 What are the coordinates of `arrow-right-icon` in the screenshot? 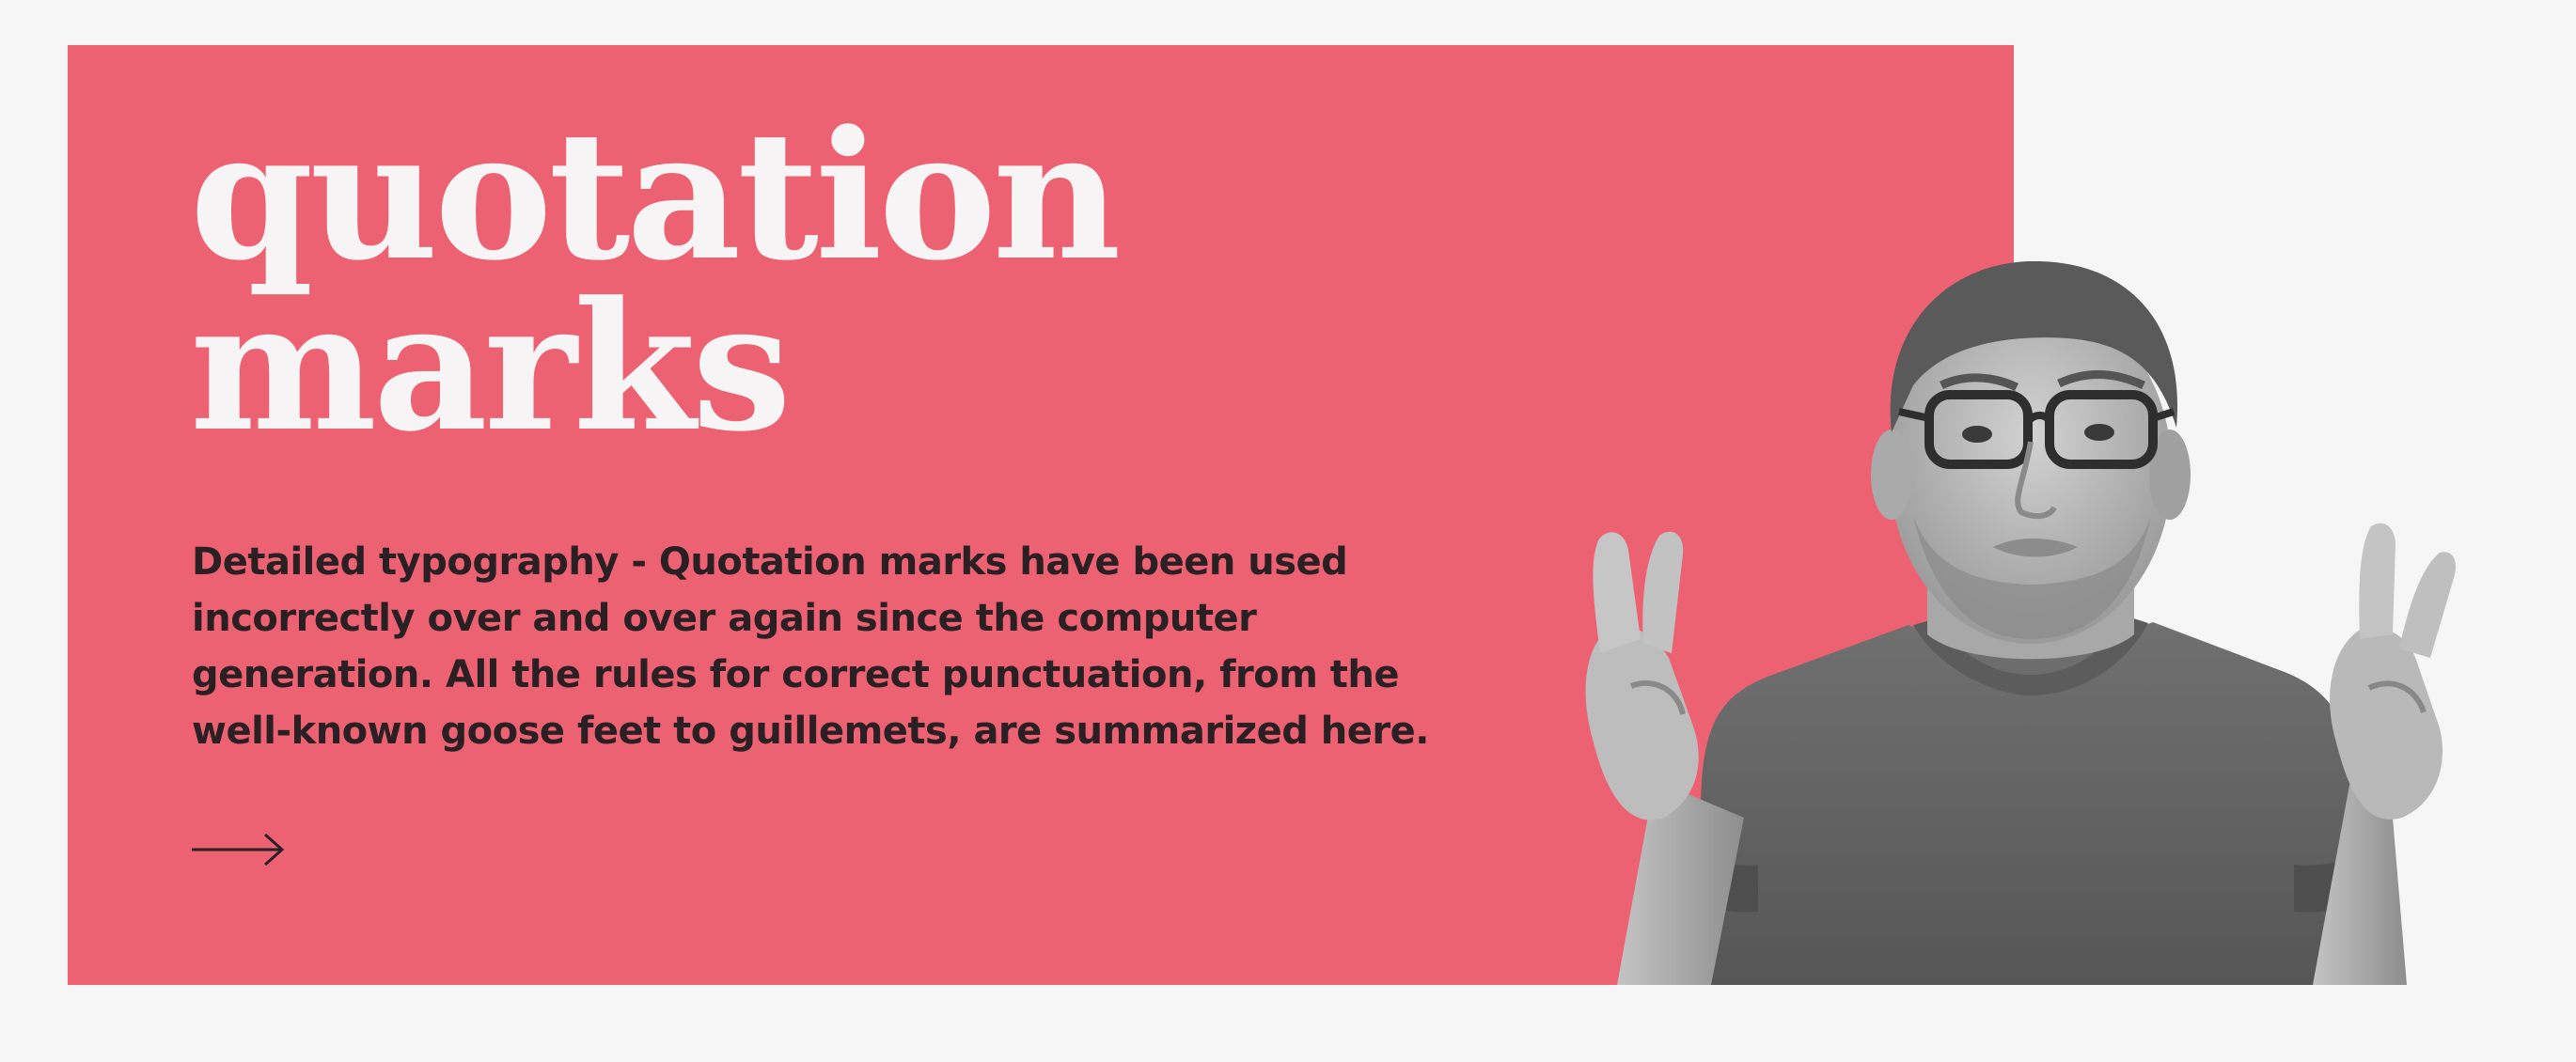 It's located at (239, 850).